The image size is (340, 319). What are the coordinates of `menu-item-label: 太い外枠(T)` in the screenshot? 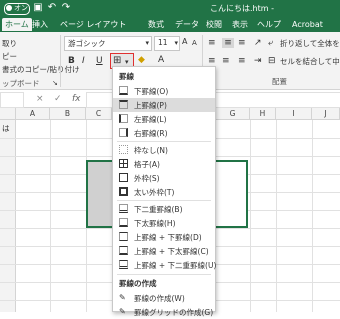 It's located at (154, 192).